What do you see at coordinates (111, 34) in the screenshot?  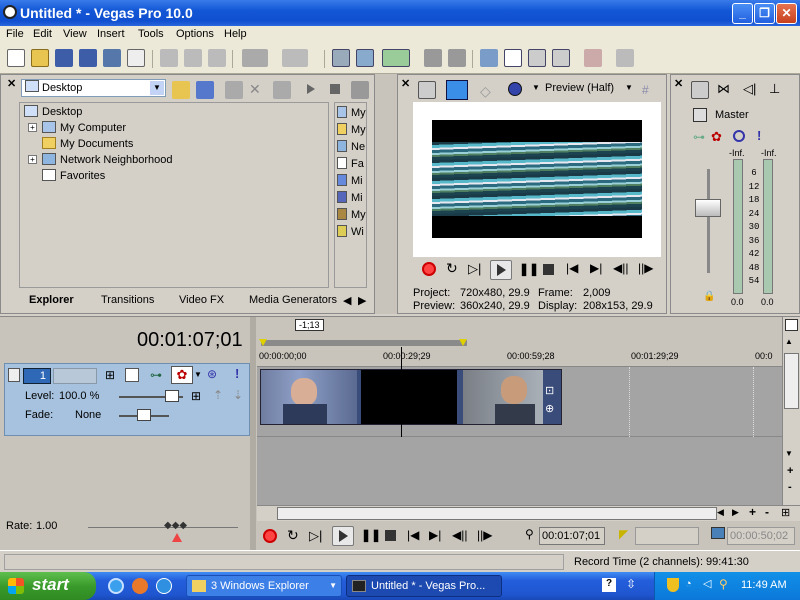 I see `menu-insert: Insert` at bounding box center [111, 34].